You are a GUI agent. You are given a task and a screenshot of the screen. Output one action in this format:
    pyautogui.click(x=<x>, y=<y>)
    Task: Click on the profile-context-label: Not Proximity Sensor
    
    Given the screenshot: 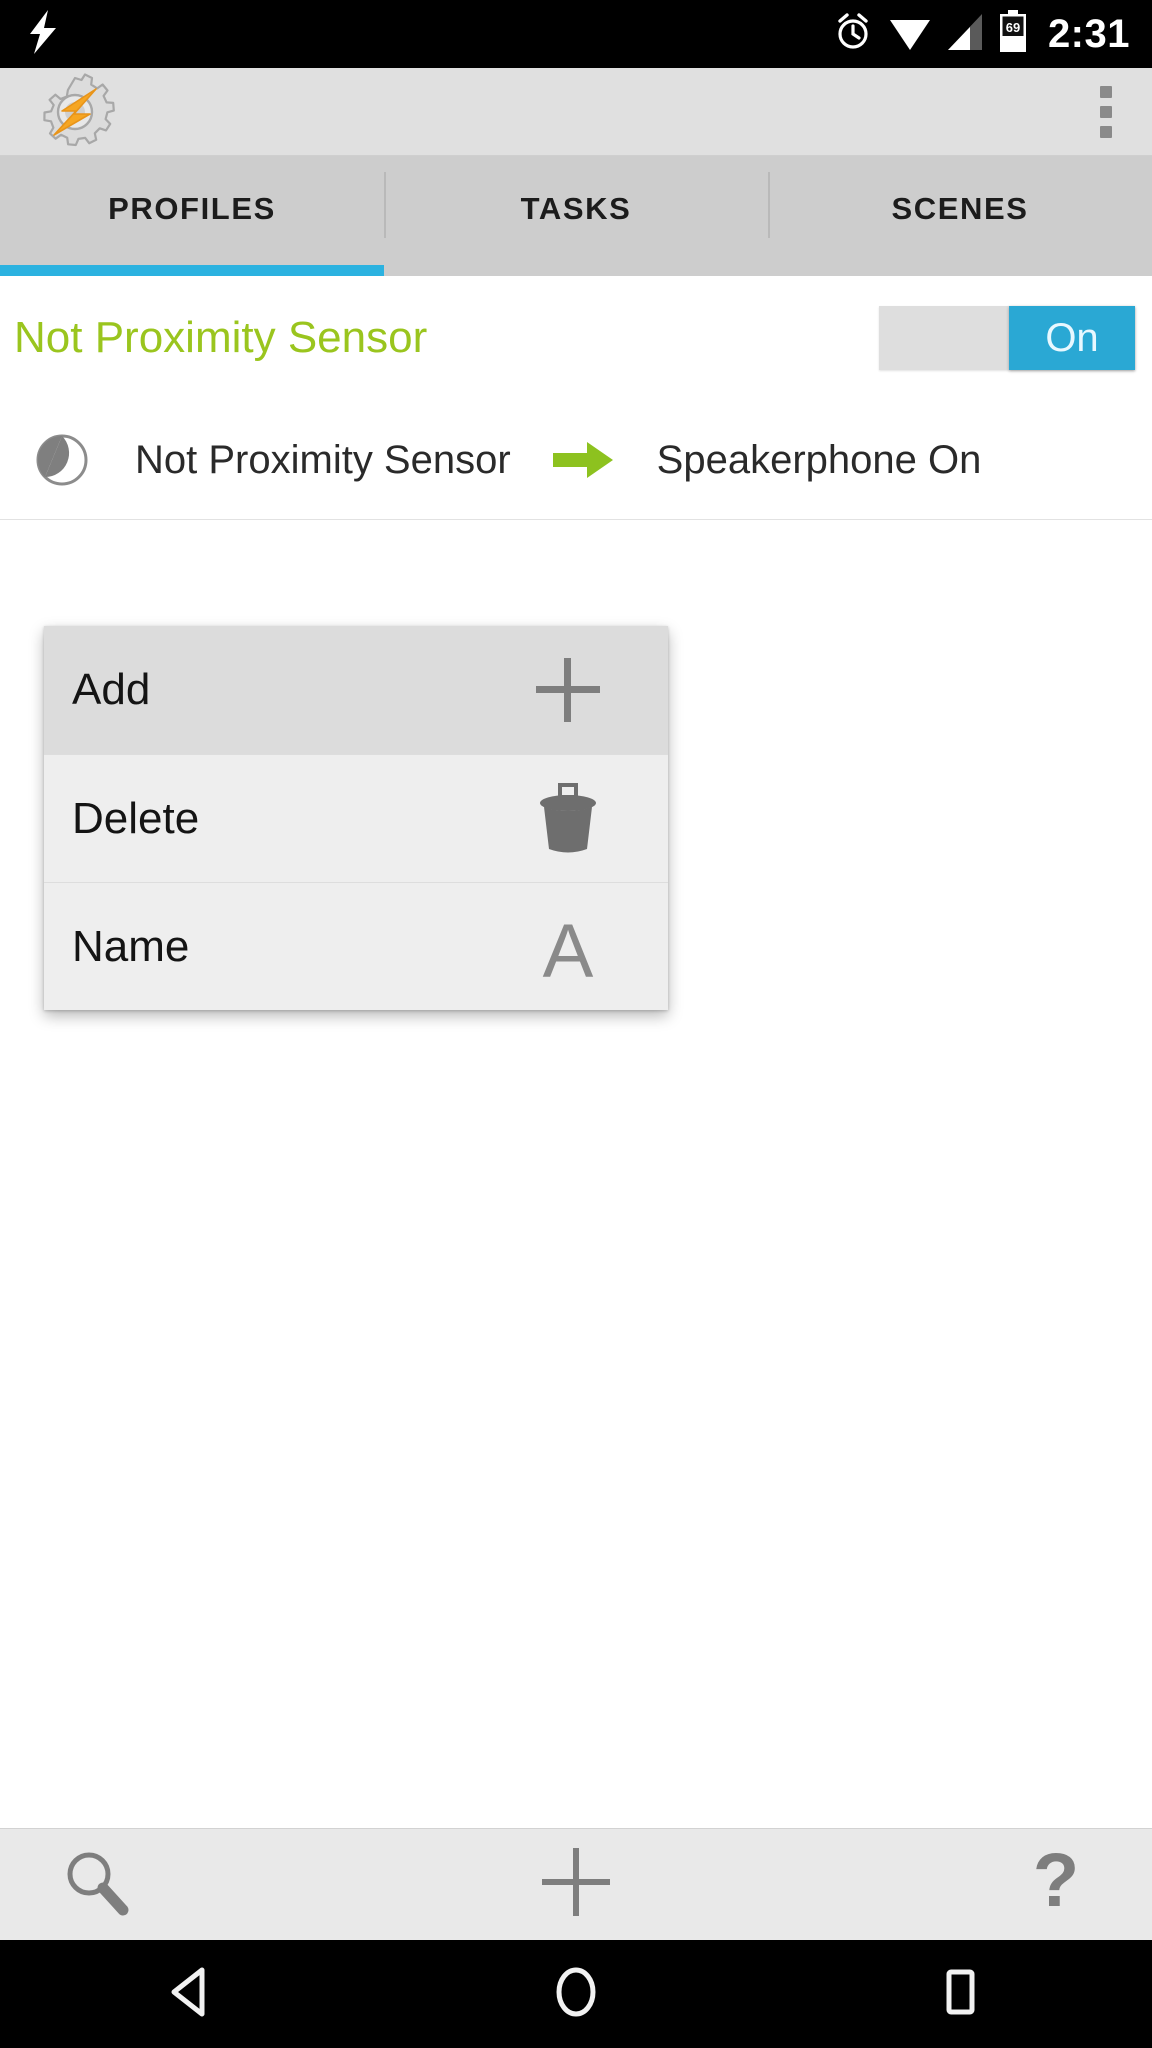 What is the action you would take?
    pyautogui.click(x=323, y=459)
    